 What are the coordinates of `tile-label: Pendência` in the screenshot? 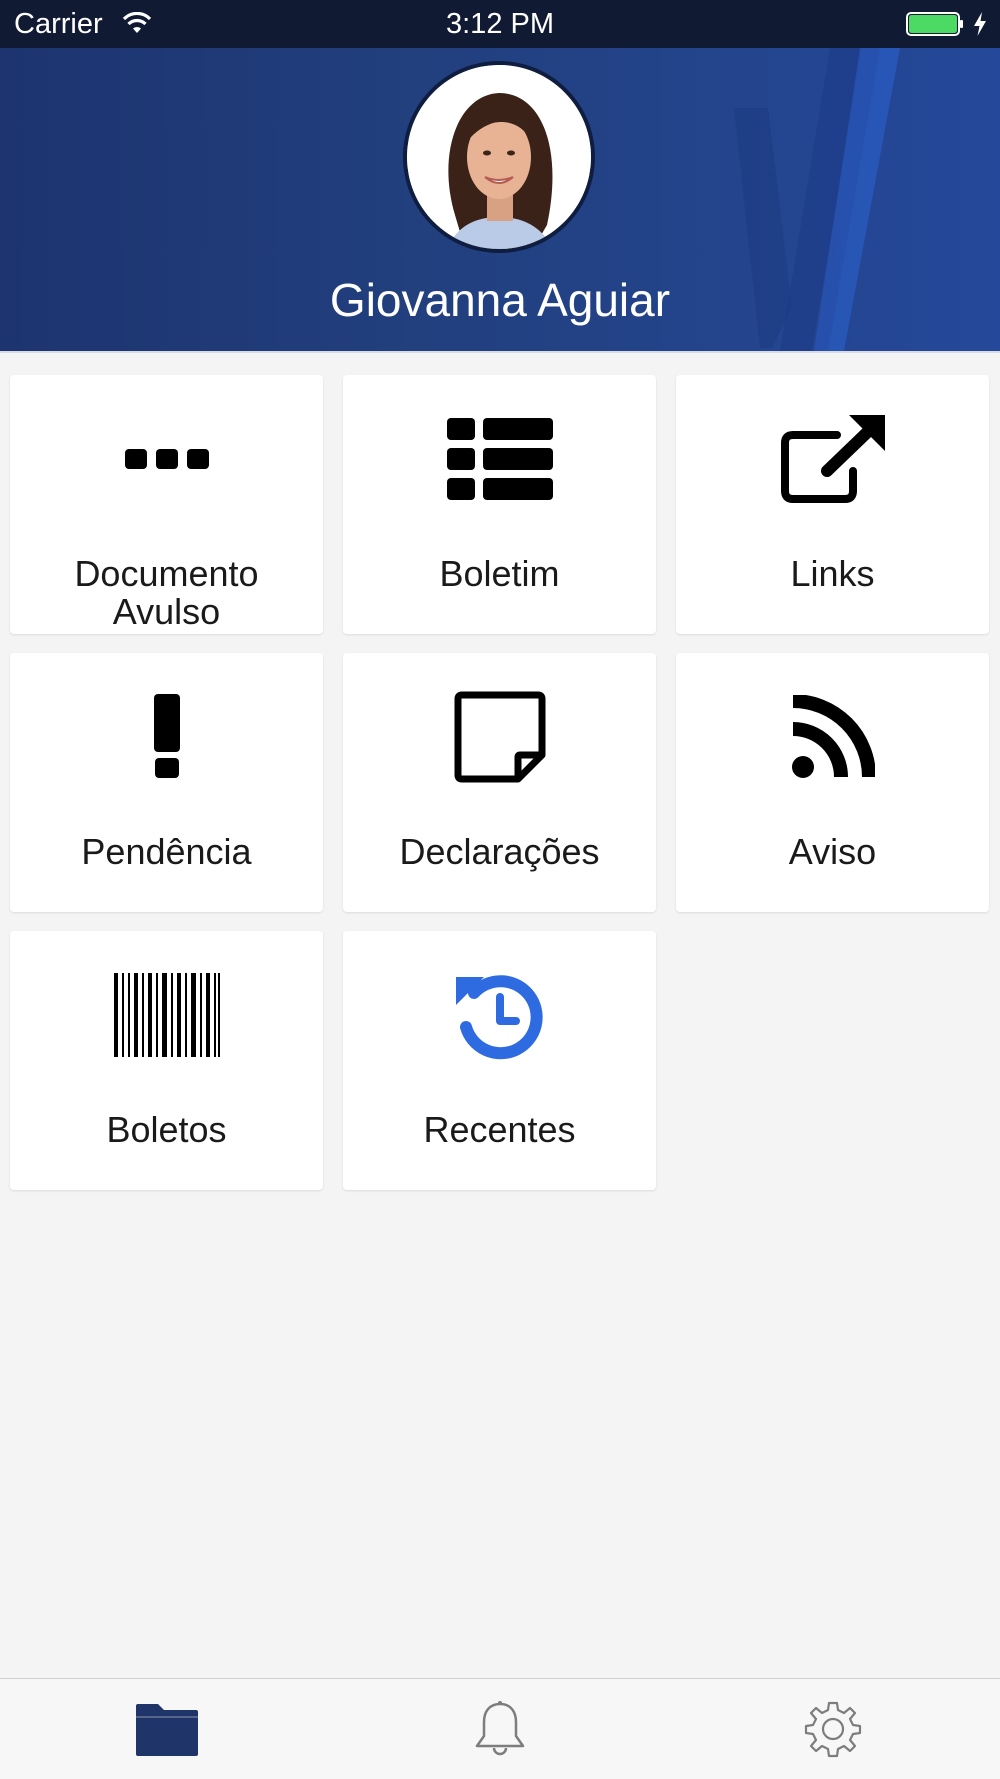 It's located at (166, 851).